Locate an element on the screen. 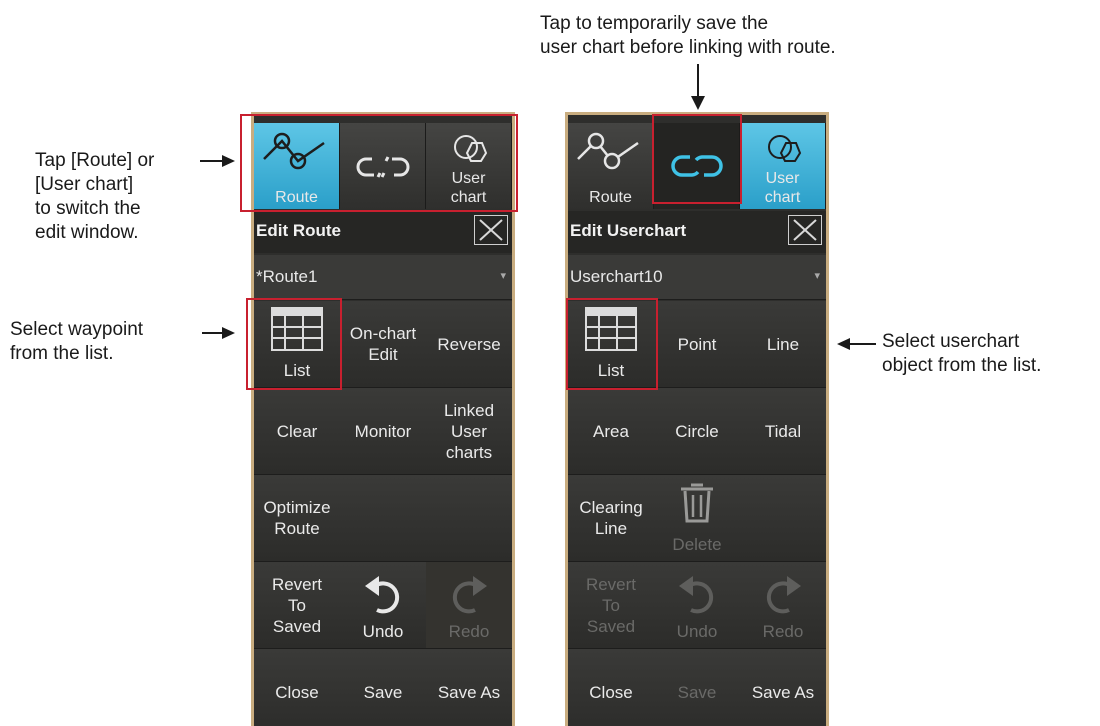 The height and width of the screenshot is (726, 1100). highlight-left-list is located at coordinates (294, 344).